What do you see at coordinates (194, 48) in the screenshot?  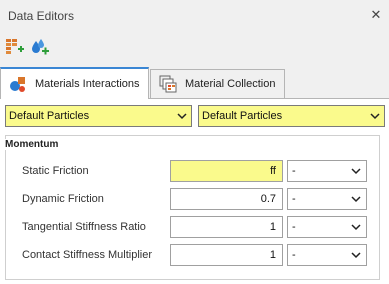 I see `toolbar` at bounding box center [194, 48].